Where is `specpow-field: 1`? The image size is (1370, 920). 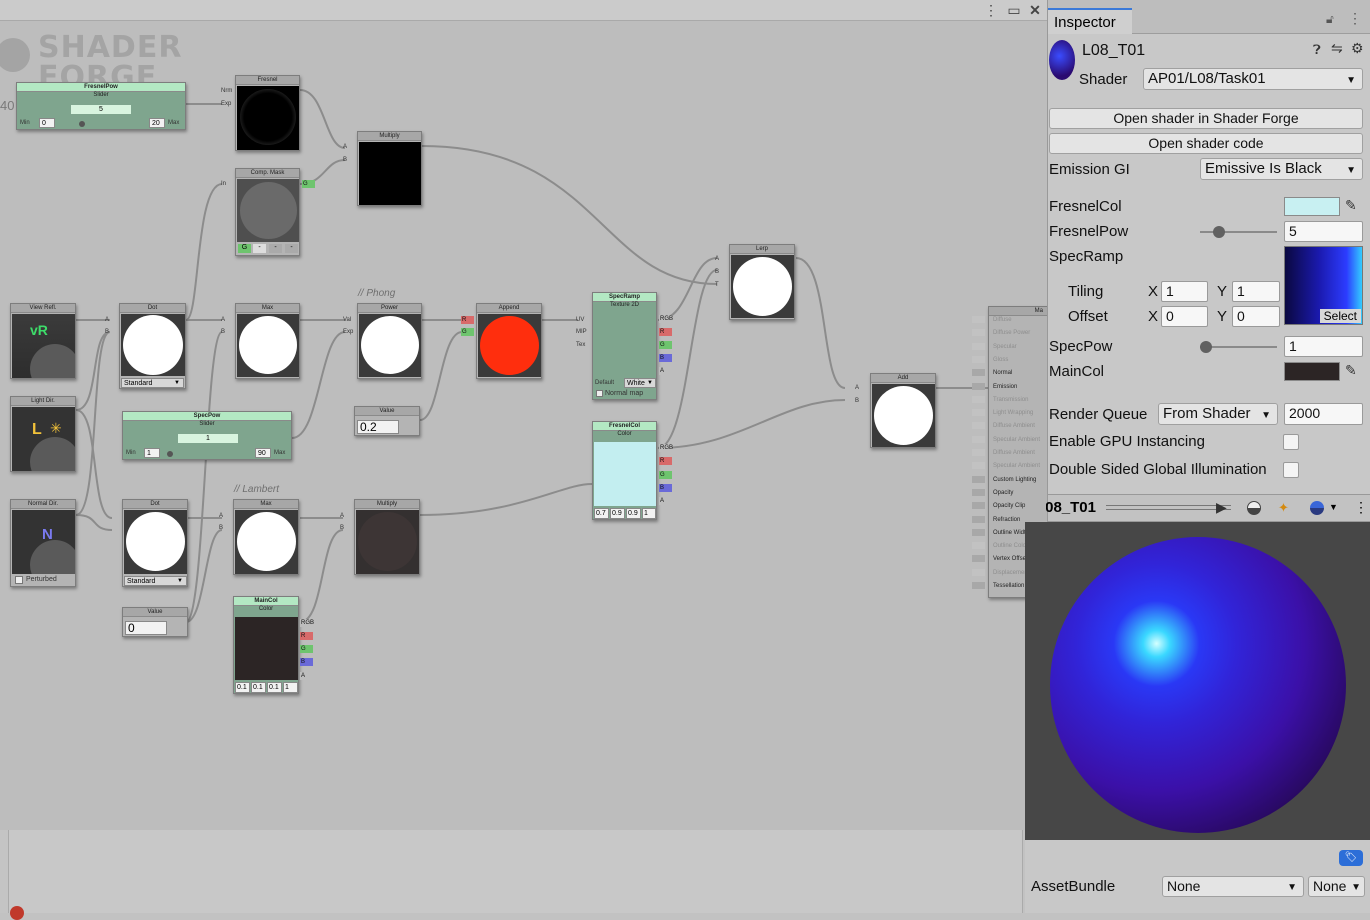 specpow-field: 1 is located at coordinates (1323, 346).